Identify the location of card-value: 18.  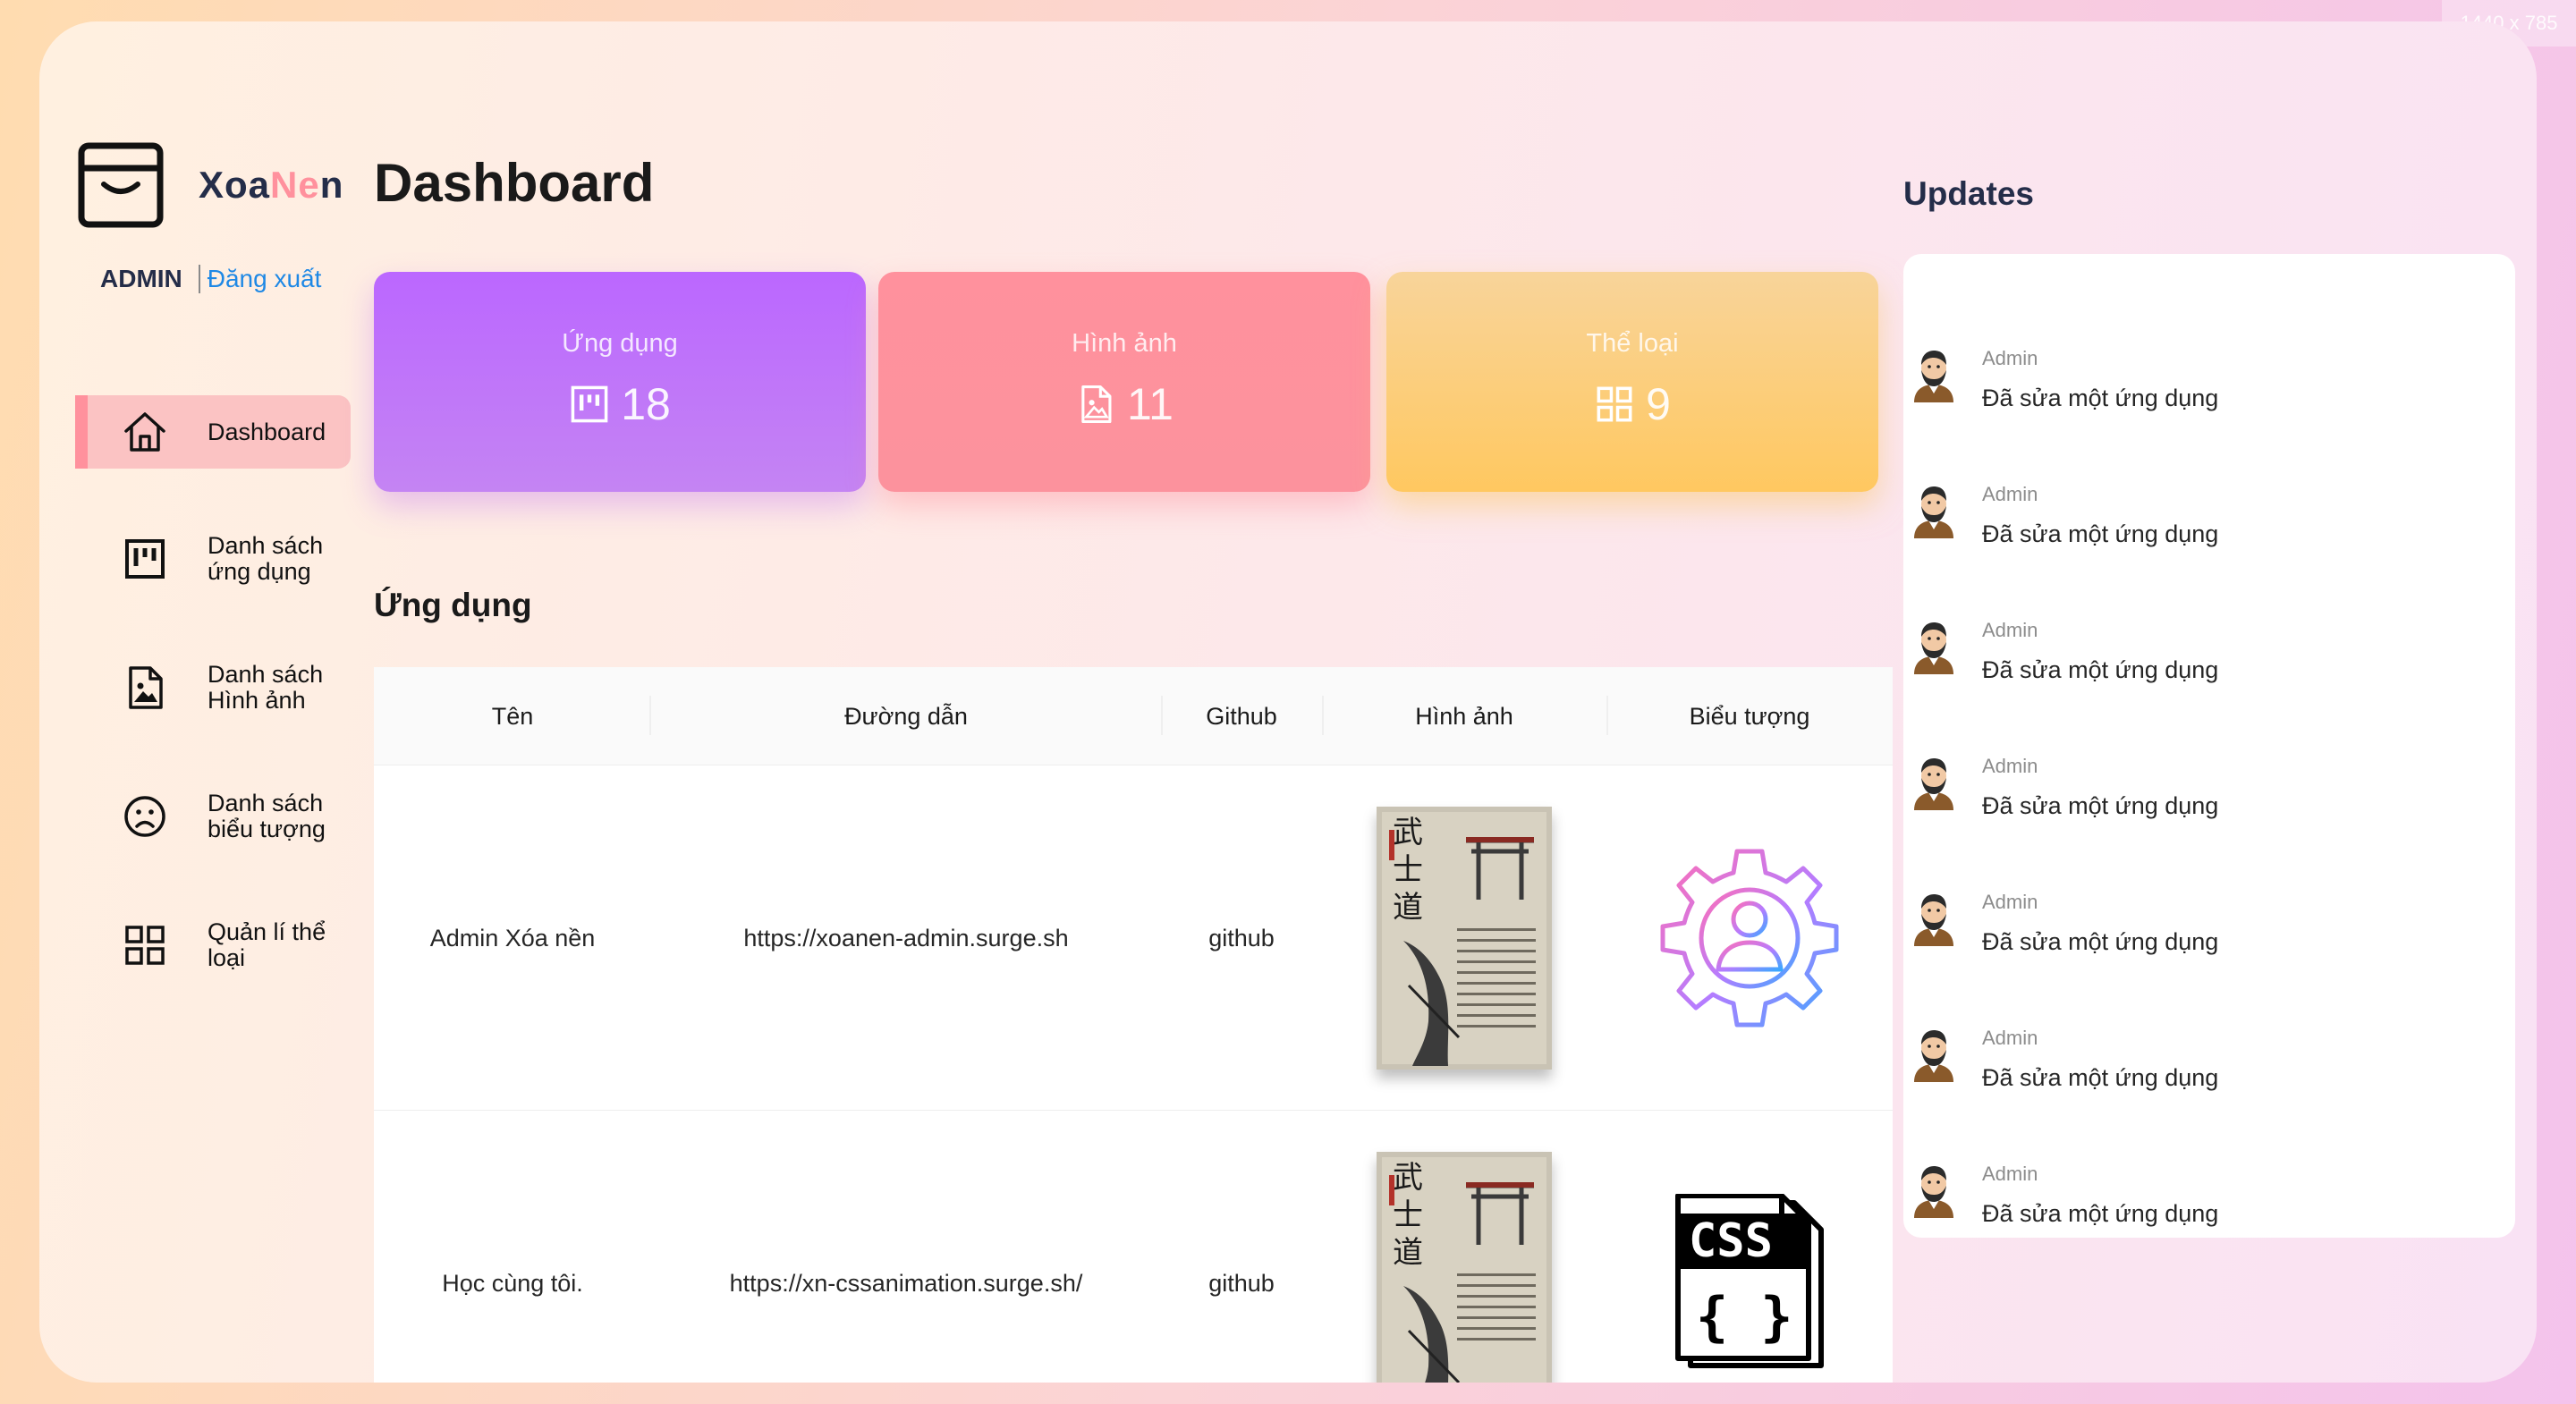
(646, 404).